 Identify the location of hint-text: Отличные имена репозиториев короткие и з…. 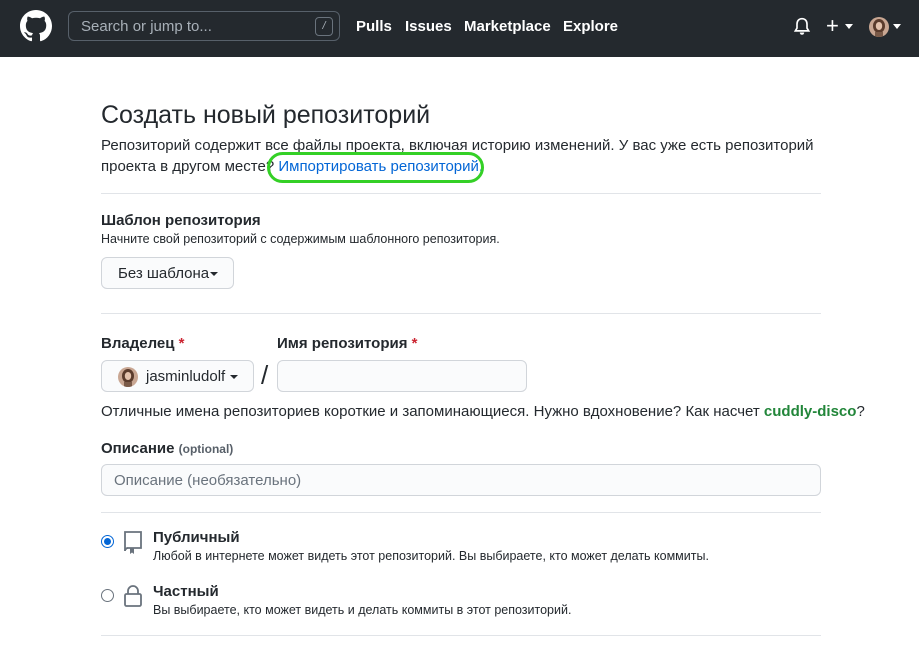
(430, 411).